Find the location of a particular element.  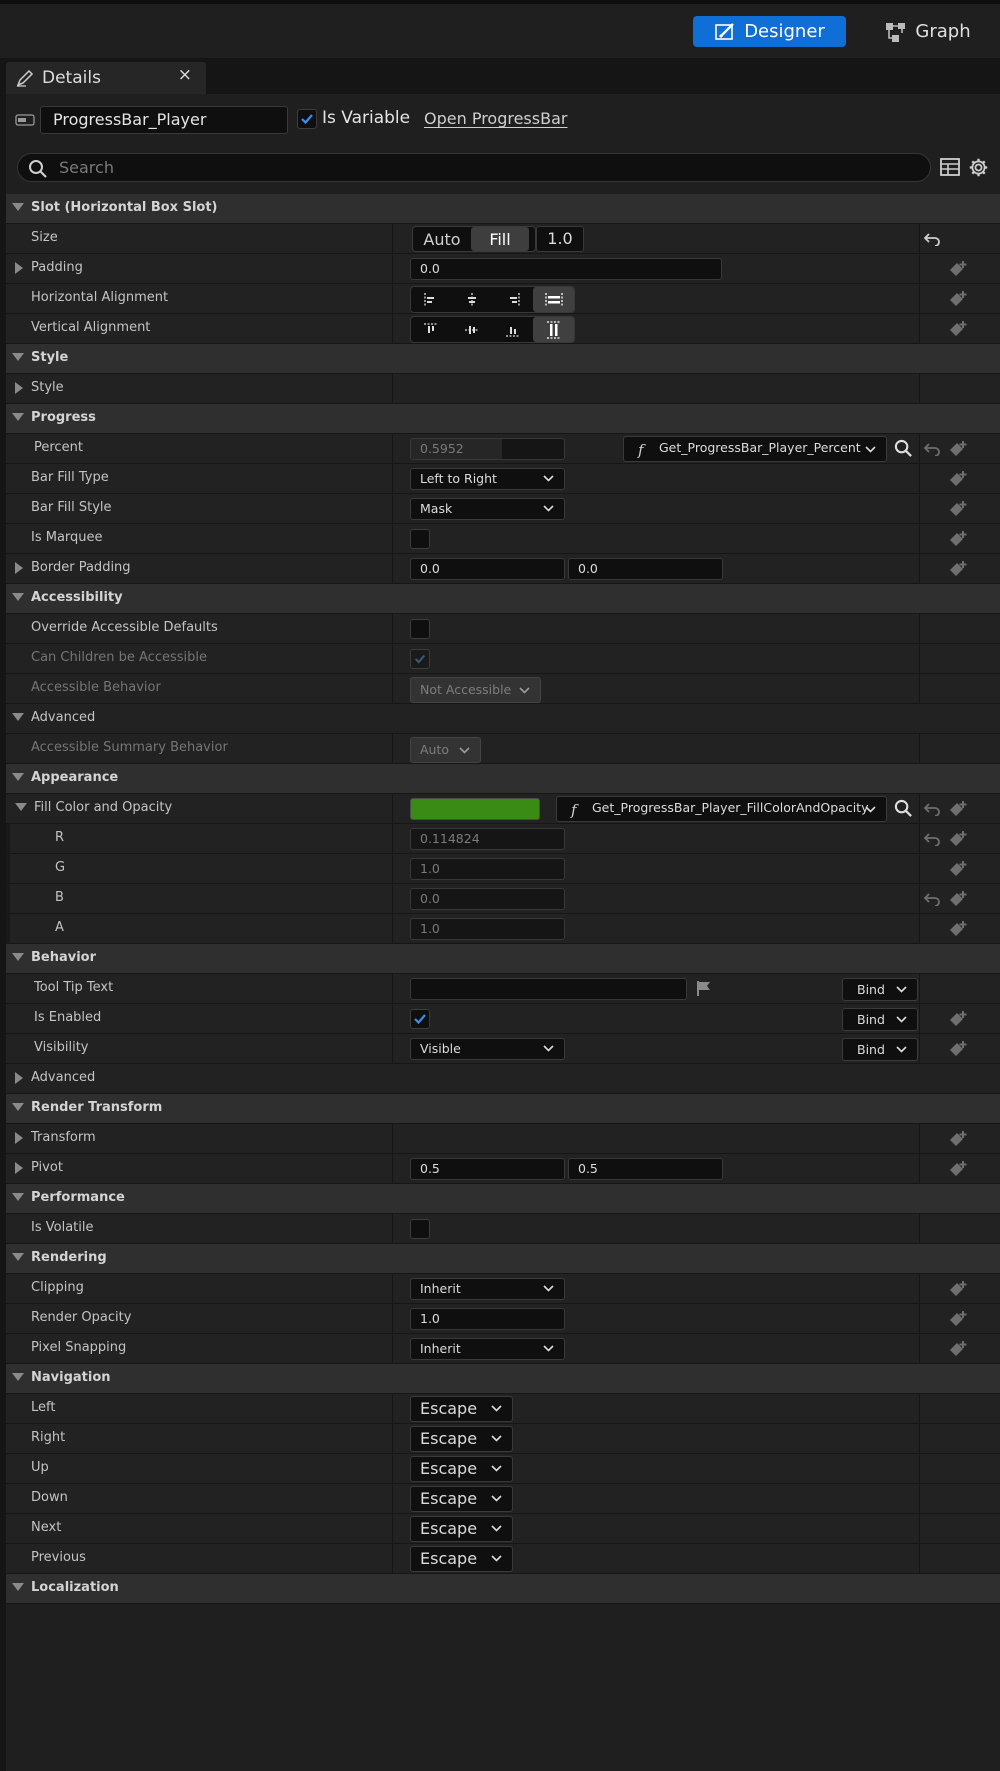

tooltip-bind-button: Bind is located at coordinates (880, 989).